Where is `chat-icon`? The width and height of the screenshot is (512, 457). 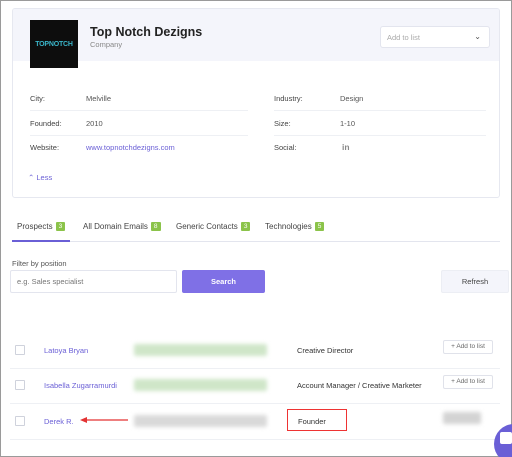 chat-icon is located at coordinates (506, 438).